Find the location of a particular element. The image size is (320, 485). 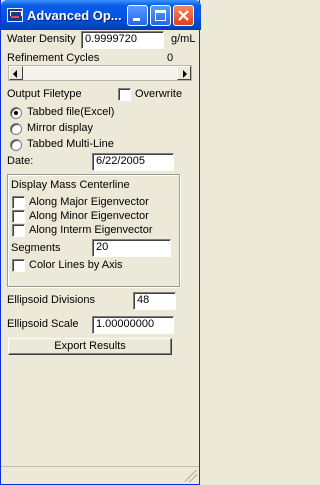

tabbed-multiline-radio is located at coordinates (16, 145).